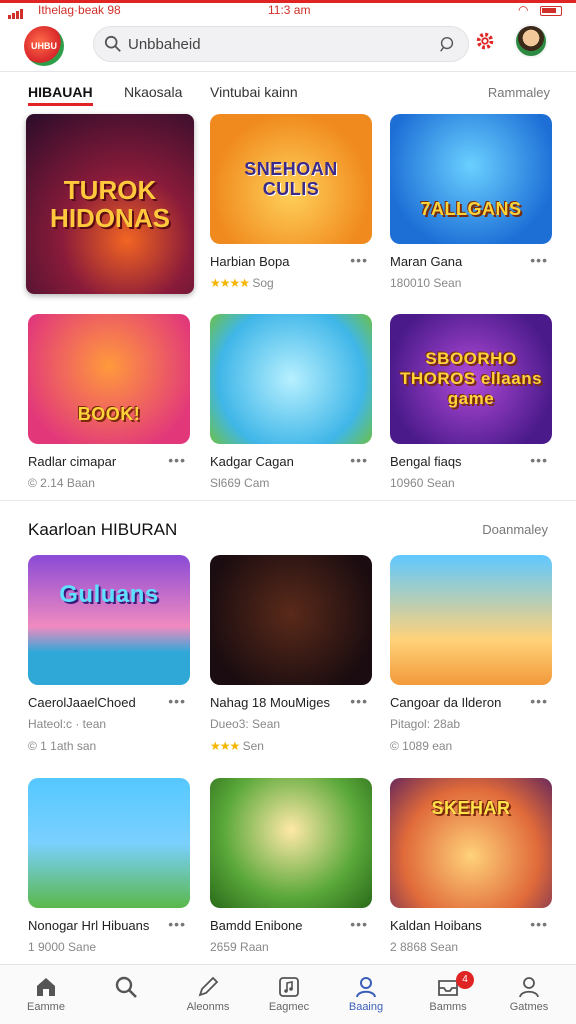 The width and height of the screenshot is (576, 1024). What do you see at coordinates (523, 10) in the screenshot?
I see `wifi-icon: ◠` at bounding box center [523, 10].